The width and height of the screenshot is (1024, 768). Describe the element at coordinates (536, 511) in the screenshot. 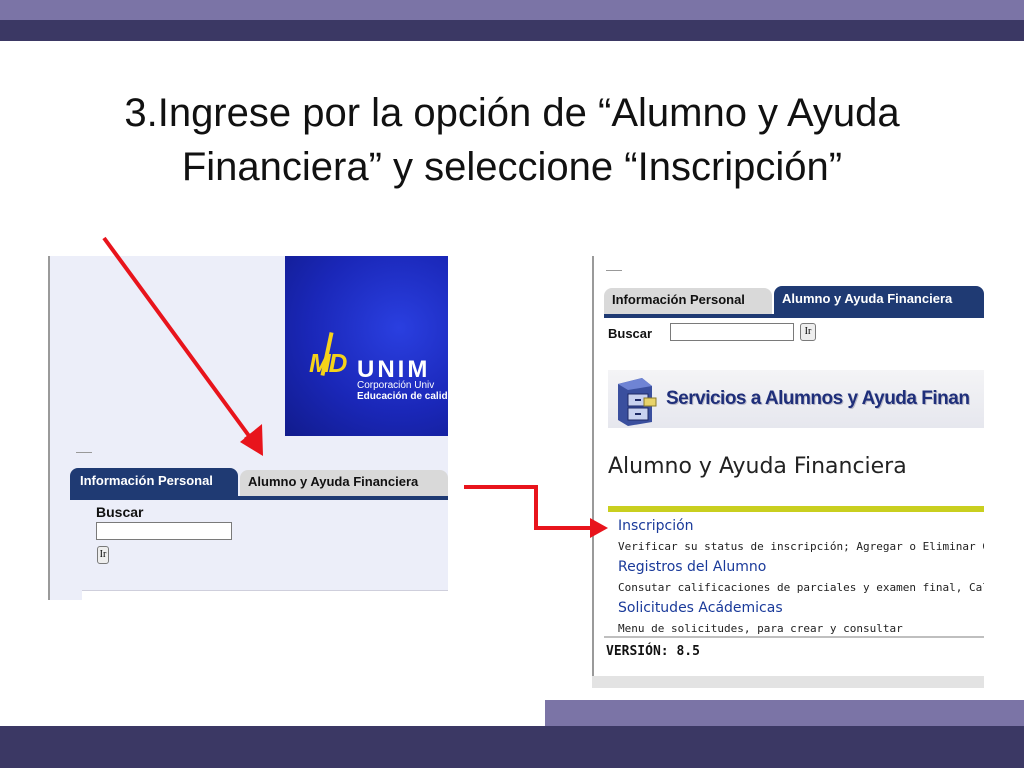

I see `arrow-icon` at that location.